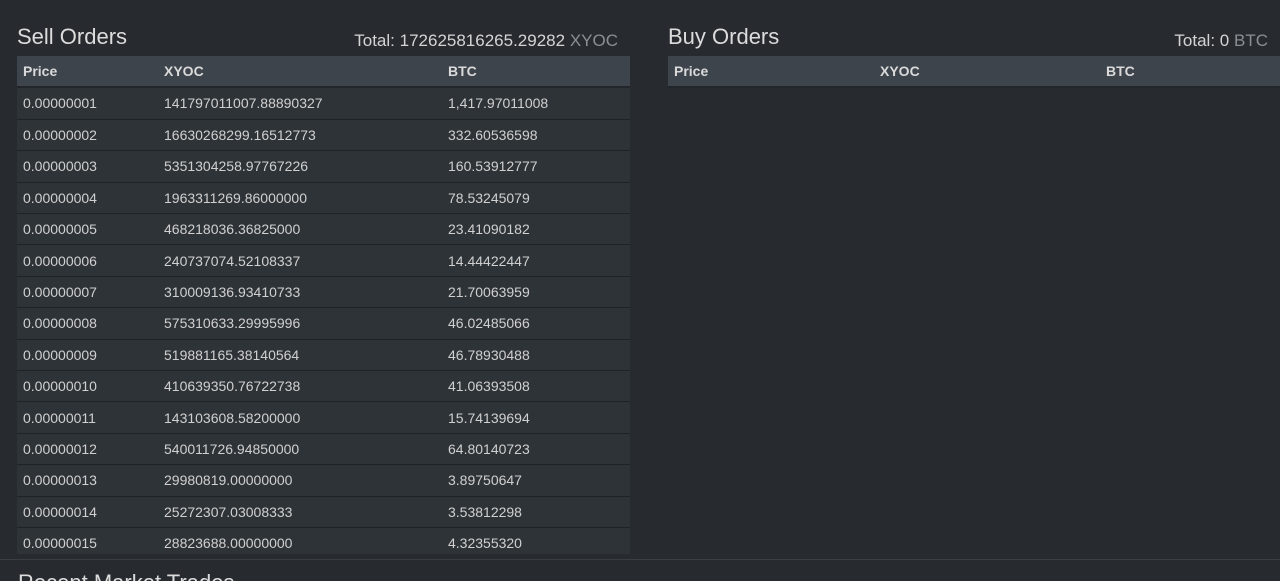 The image size is (1280, 581). Describe the element at coordinates (60, 448) in the screenshot. I see `cell-price: 0.00000012` at that location.